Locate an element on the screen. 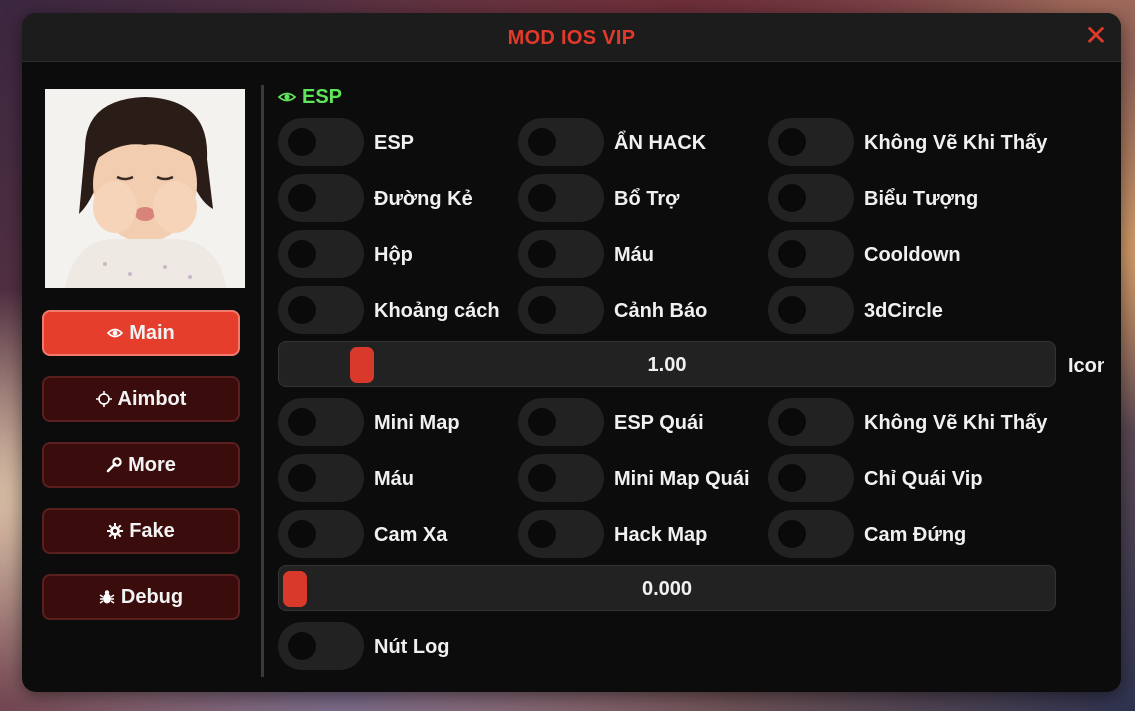 The height and width of the screenshot is (711, 1135). window-title: MOD IOS VIP is located at coordinates (571, 38).